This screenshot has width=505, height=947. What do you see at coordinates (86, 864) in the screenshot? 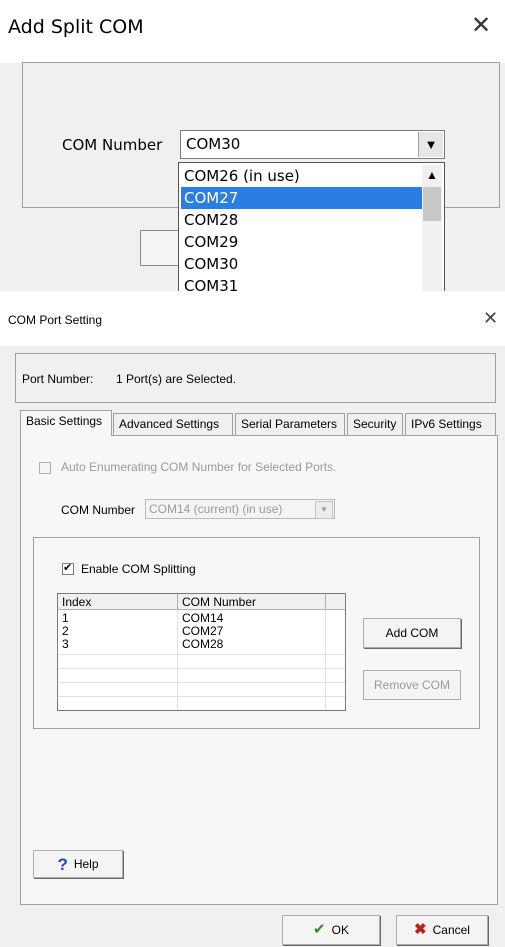
I see `help-label: Help` at bounding box center [86, 864].